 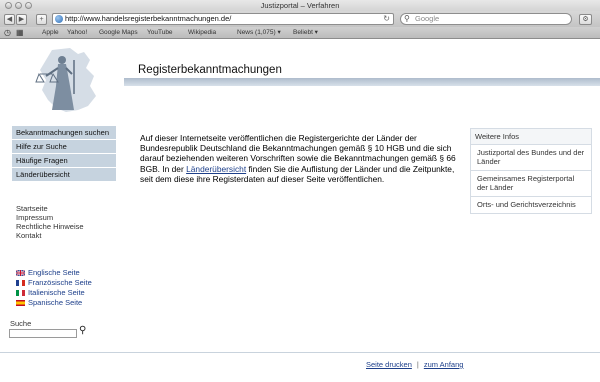 What do you see at coordinates (21, 323) in the screenshot?
I see `search-label: Suche` at bounding box center [21, 323].